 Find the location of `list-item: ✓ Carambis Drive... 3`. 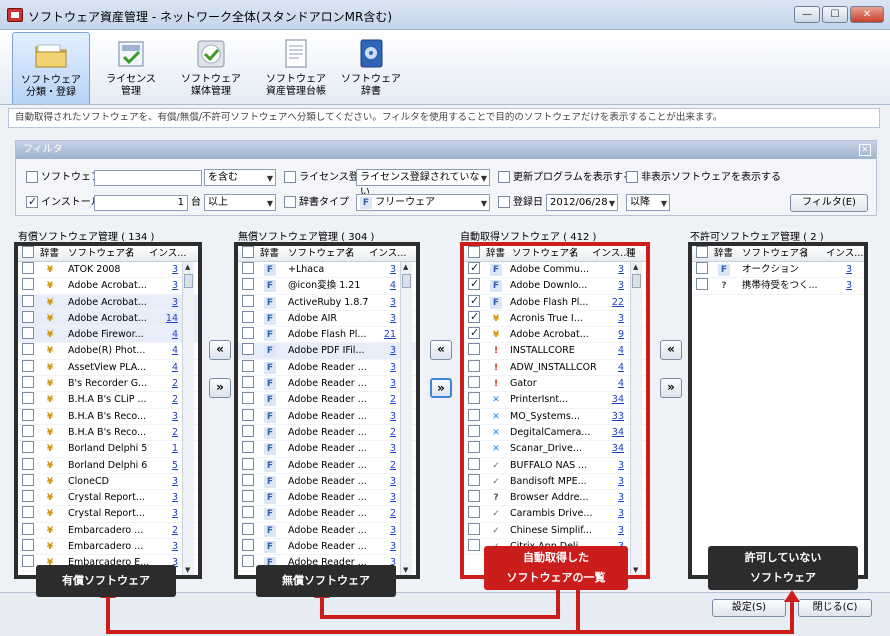

list-item: ✓ Carambis Drive... 3 is located at coordinates (555, 514).